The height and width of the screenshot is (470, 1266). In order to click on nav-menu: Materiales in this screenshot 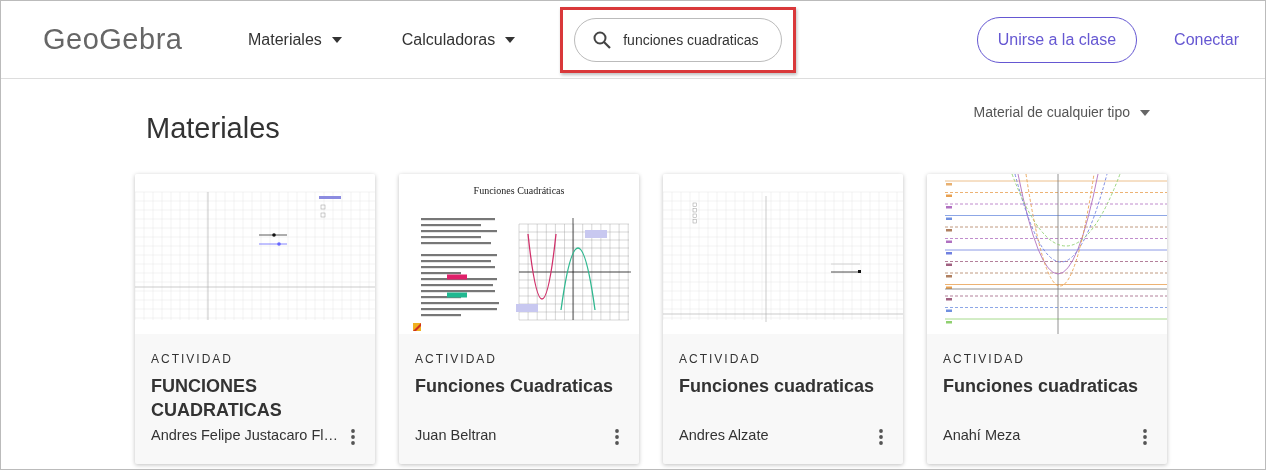, I will do `click(295, 39)`.